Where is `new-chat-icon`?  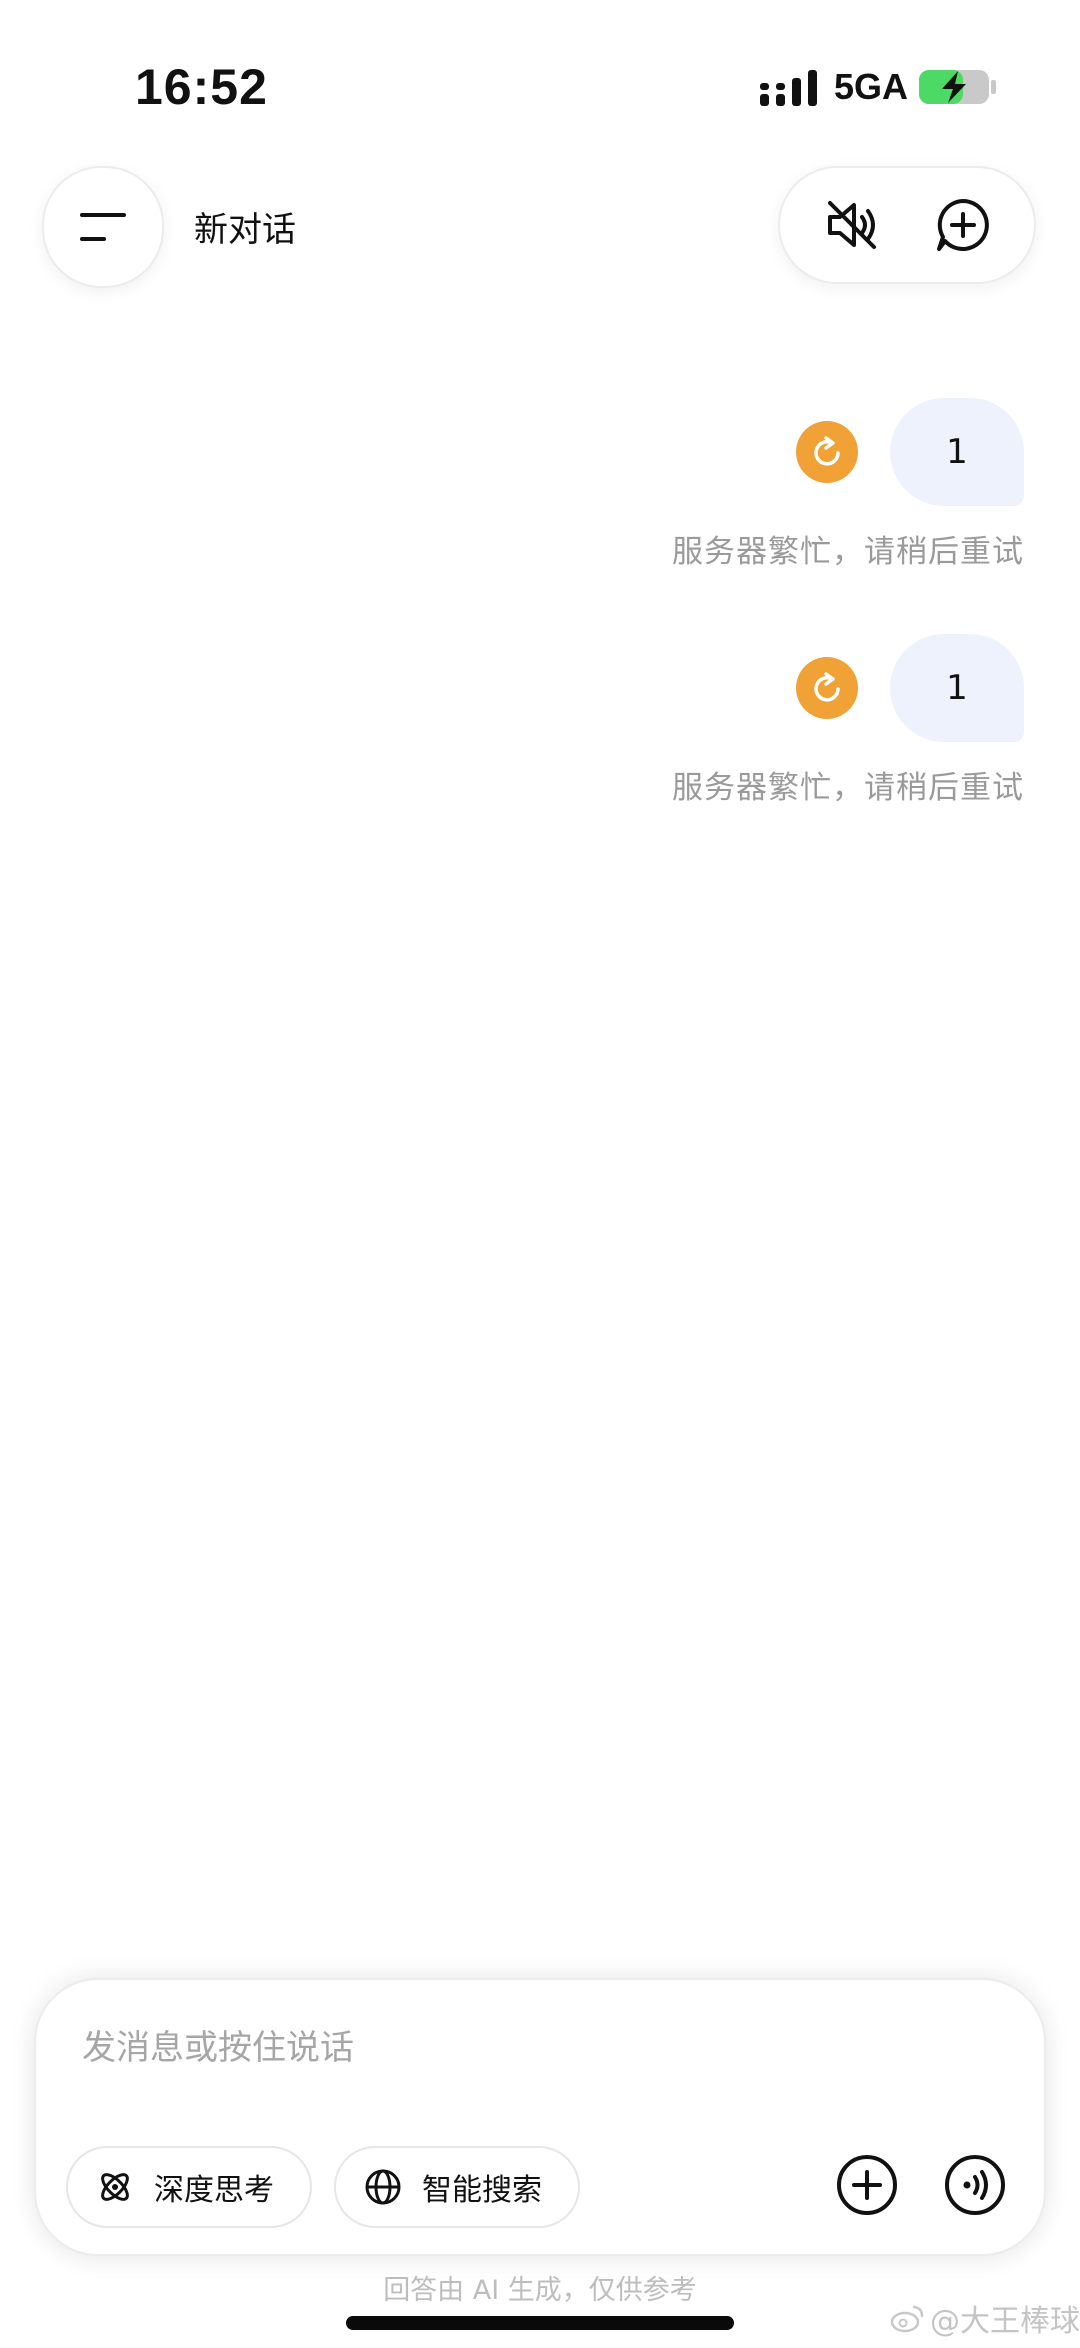 new-chat-icon is located at coordinates (962, 225).